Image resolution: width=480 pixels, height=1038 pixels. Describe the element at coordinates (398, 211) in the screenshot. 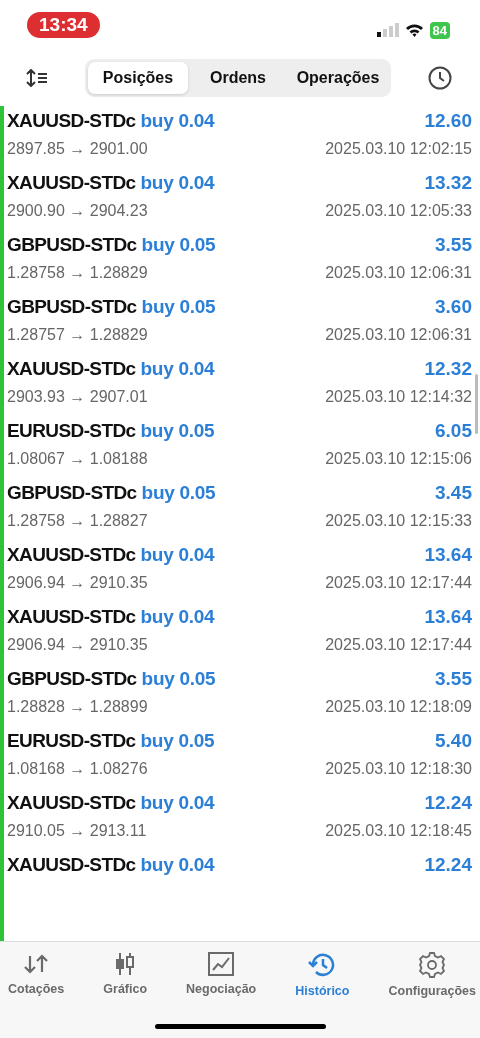

I see `deal-time: 2025.03.10 12:05:33` at that location.